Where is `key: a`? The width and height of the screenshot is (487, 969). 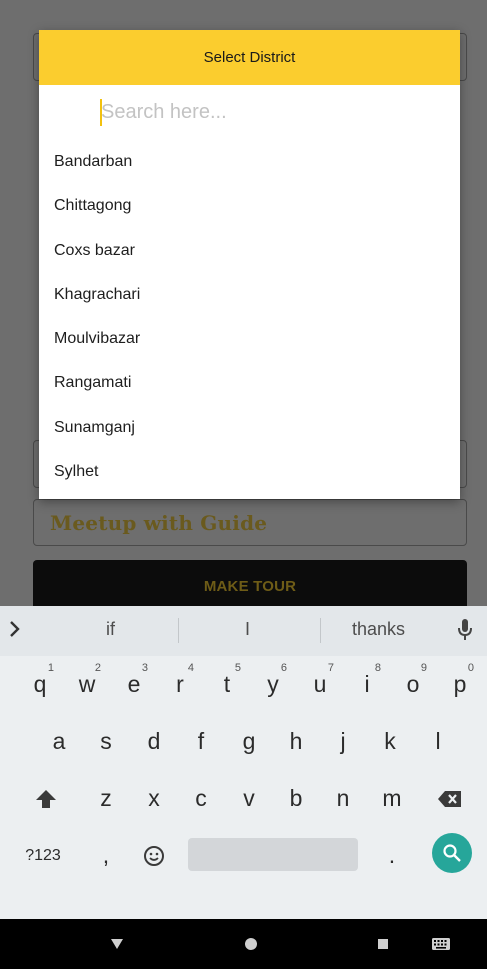 key: a is located at coordinates (59, 741).